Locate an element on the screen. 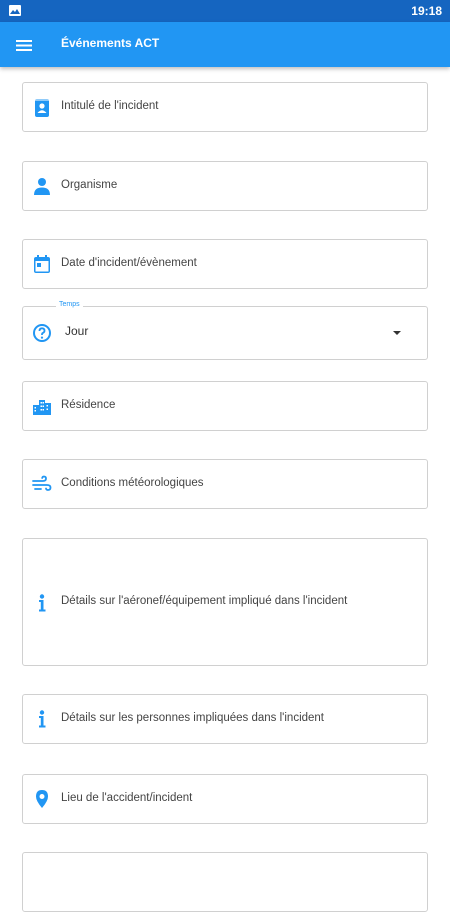 This screenshot has width=450, height=912. date-field: Date d'incident/évènement is located at coordinates (225, 264).